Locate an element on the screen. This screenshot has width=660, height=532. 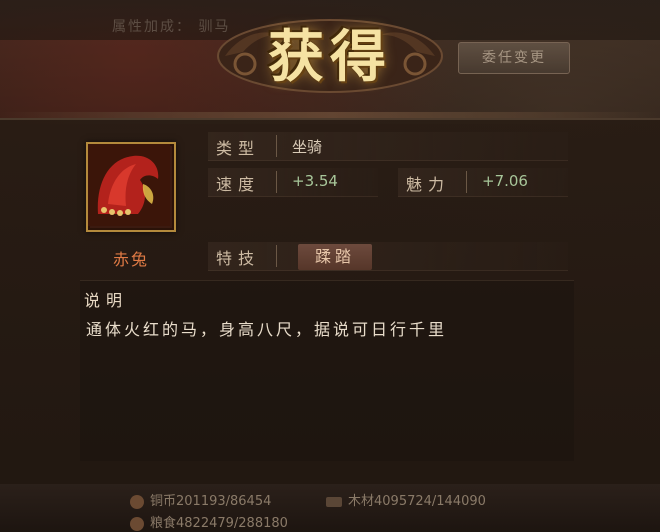
description-title: 说明 is located at coordinates (106, 300).